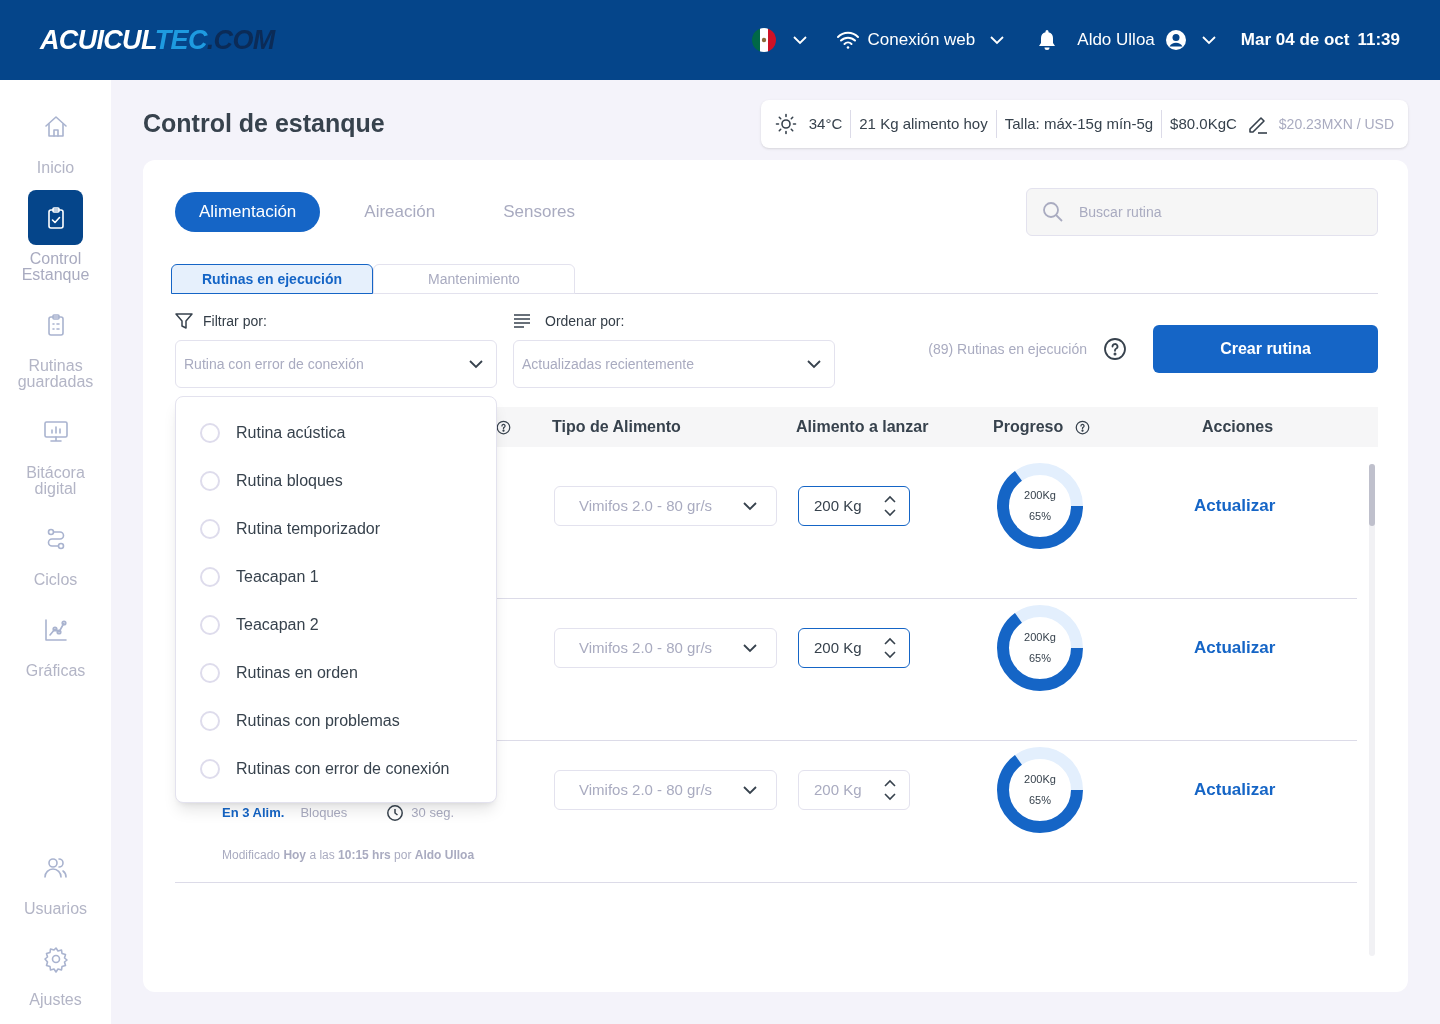 The width and height of the screenshot is (1440, 1024). Describe the element at coordinates (1116, 40) in the screenshot. I see `user-name: Aldo Ulloa` at that location.